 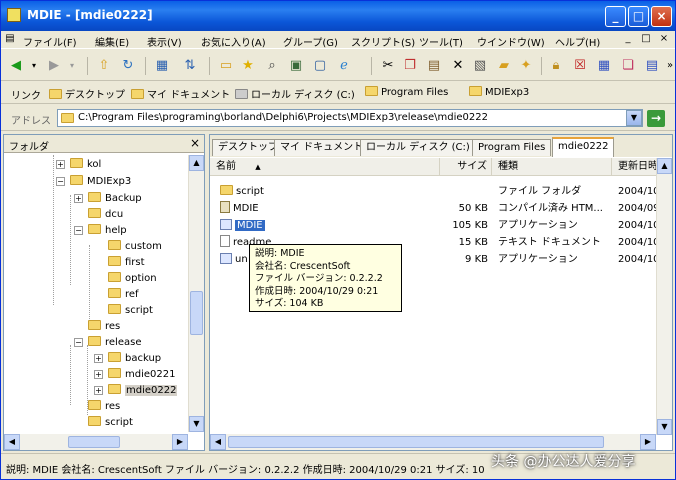 What do you see at coordinates (87, 93) in the screenshot?
I see `link-desktop: デスクトップ` at bounding box center [87, 93].